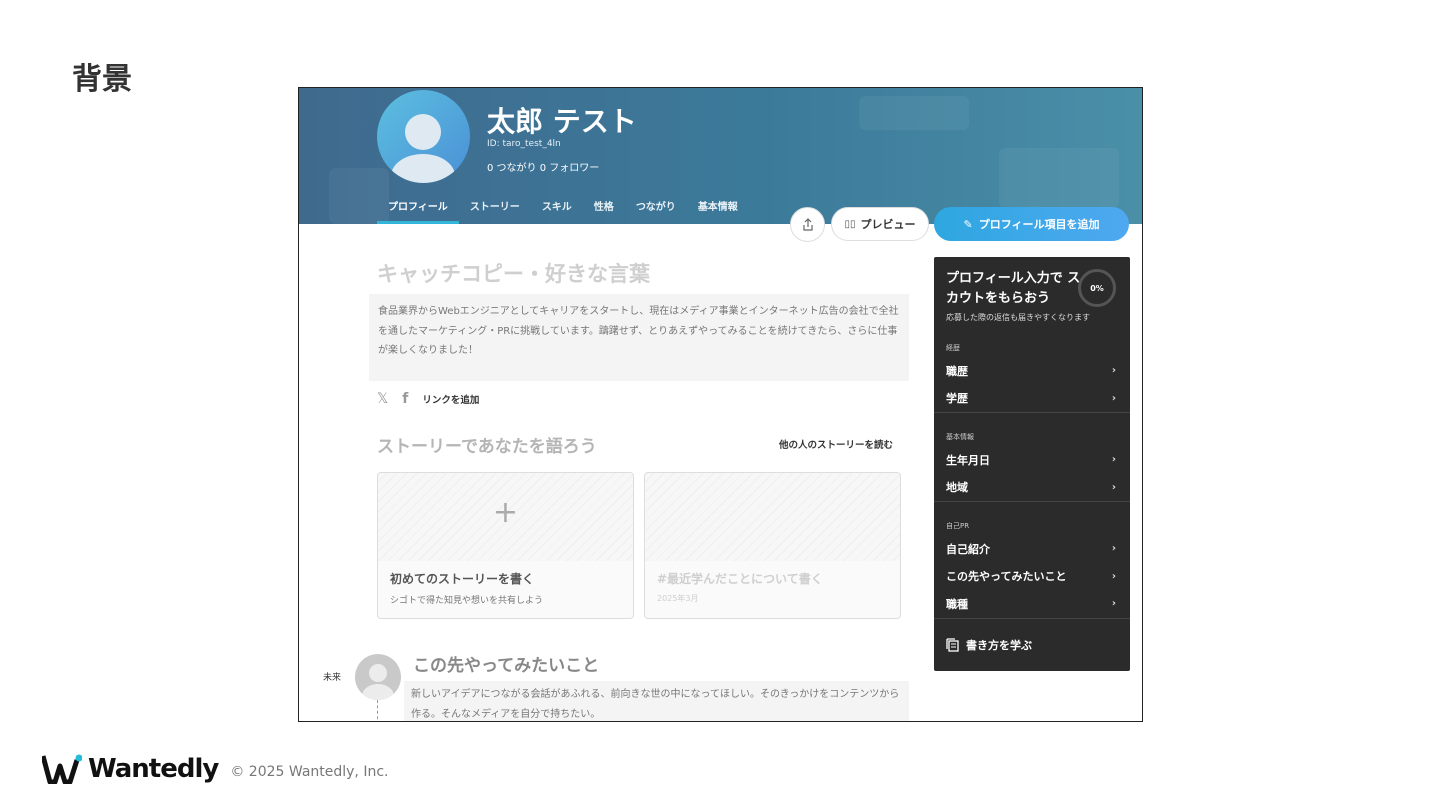 The image size is (1440, 810). I want to click on share-icon, so click(807, 224).